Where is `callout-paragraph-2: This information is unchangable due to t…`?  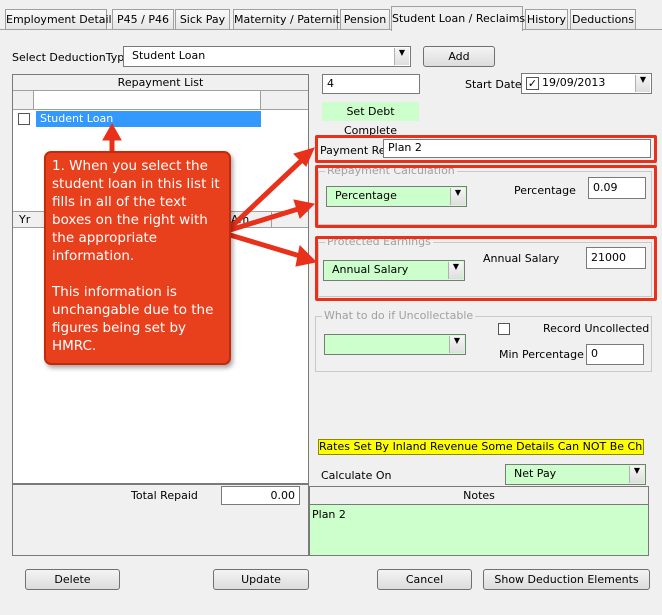
callout-paragraph-2: This information is unchangable due to t… is located at coordinates (133, 319).